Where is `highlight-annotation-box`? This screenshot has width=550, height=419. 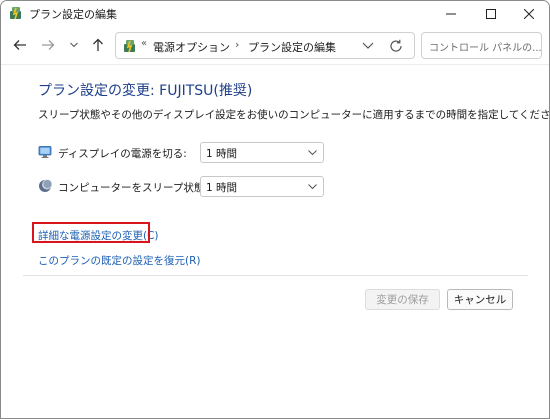
highlight-annotation-box is located at coordinates (91, 232).